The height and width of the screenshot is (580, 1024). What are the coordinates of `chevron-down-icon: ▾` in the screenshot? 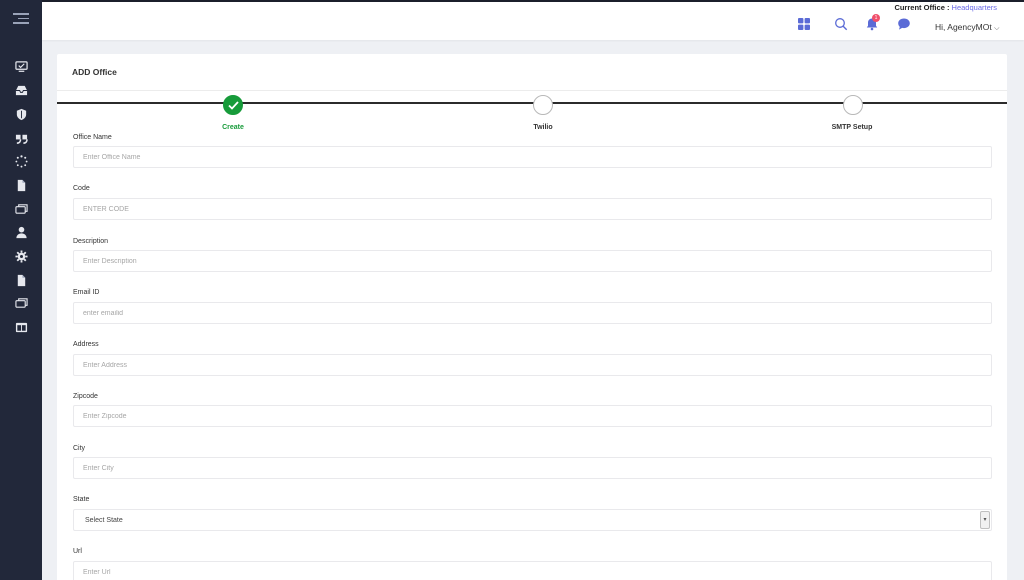 It's located at (985, 520).